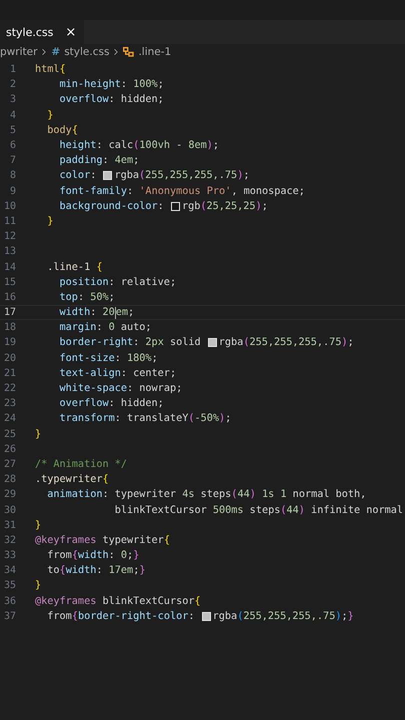 This screenshot has height=720, width=405. Describe the element at coordinates (62, 130) in the screenshot. I see `code-line: body{` at that location.